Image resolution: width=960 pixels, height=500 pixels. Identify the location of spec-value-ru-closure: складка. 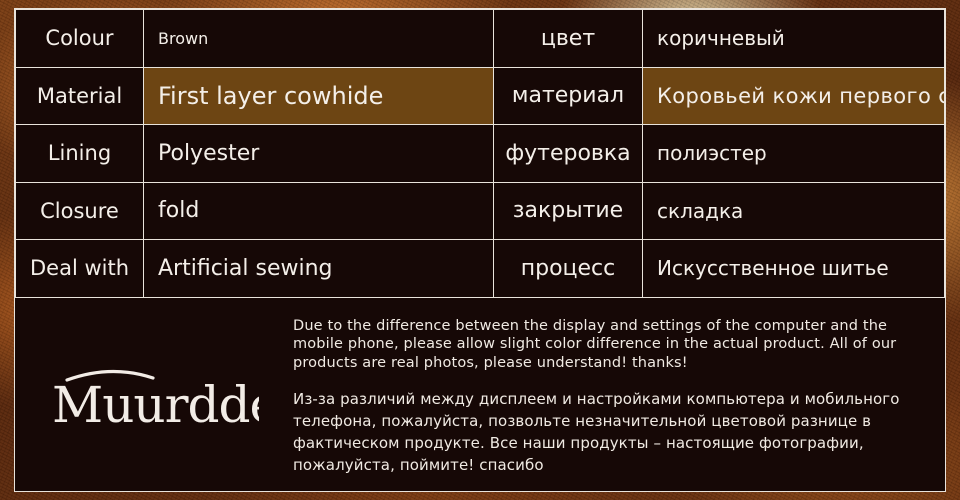
(793, 210).